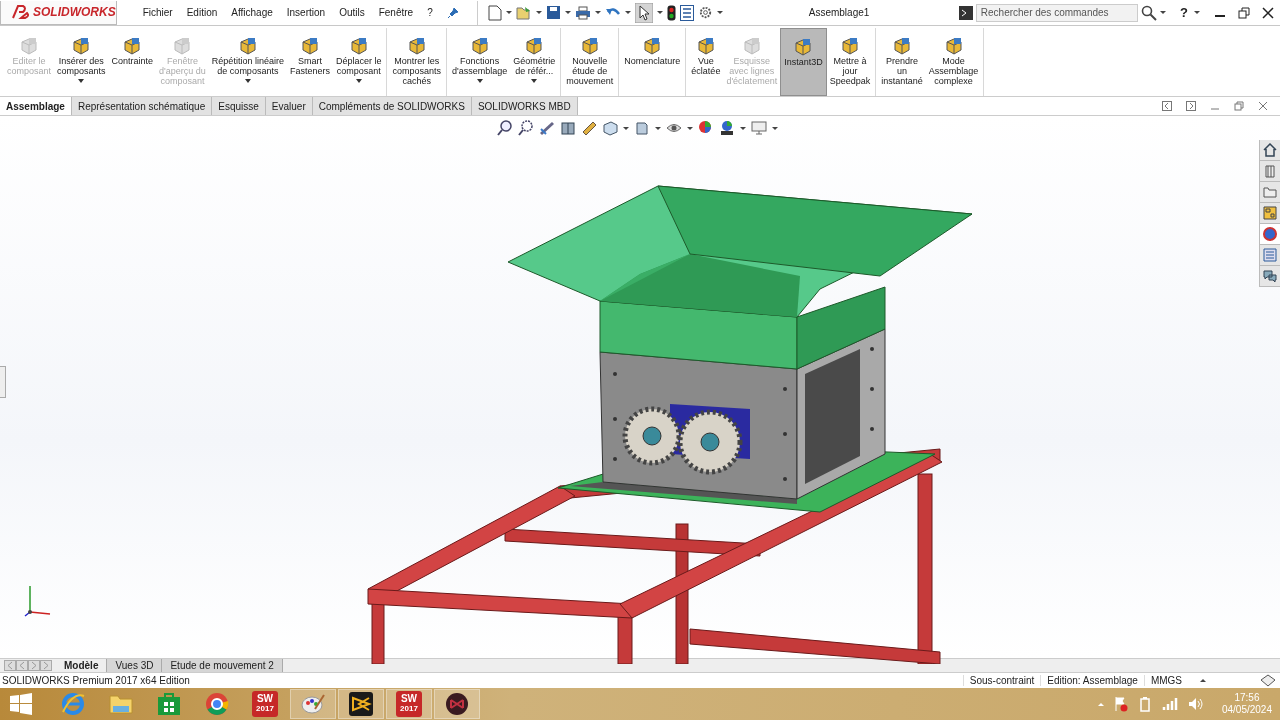 This screenshot has height=720, width=1280. Describe the element at coordinates (3, 382) in the screenshot. I see `panel-handle` at that location.